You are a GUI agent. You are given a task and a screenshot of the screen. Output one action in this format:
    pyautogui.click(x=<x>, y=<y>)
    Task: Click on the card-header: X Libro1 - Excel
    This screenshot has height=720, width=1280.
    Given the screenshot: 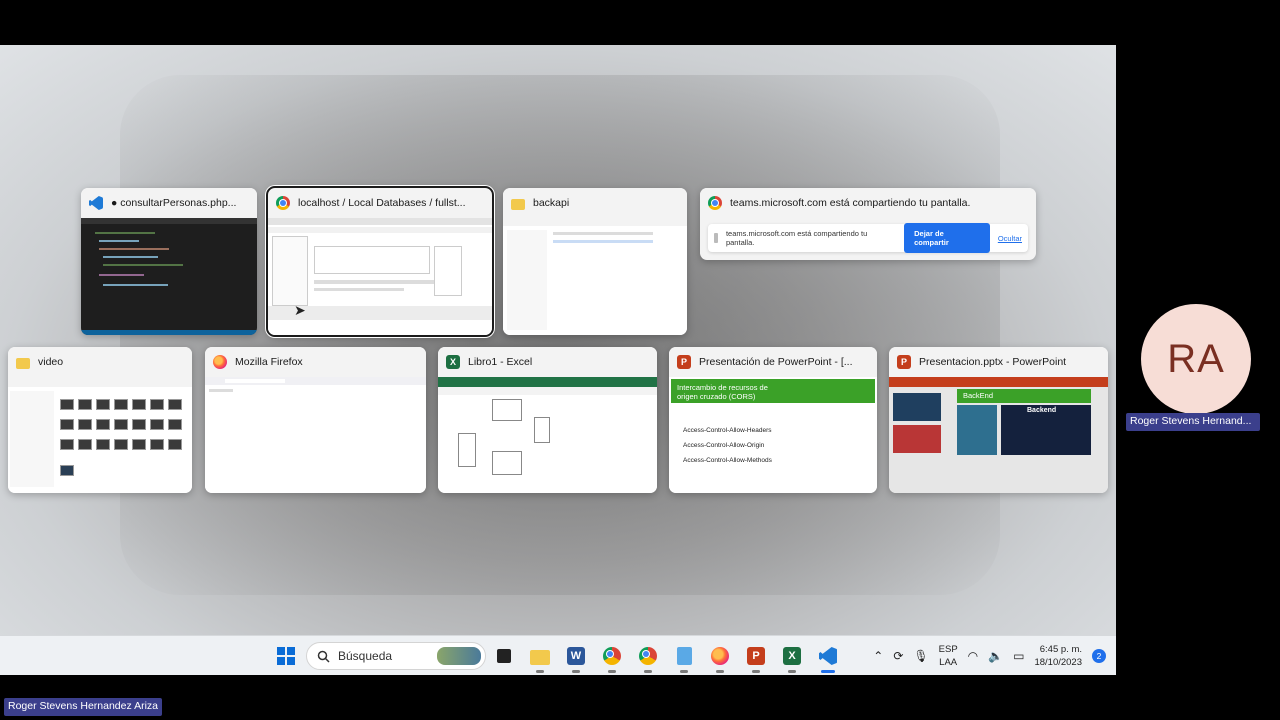 What is the action you would take?
    pyautogui.click(x=547, y=362)
    